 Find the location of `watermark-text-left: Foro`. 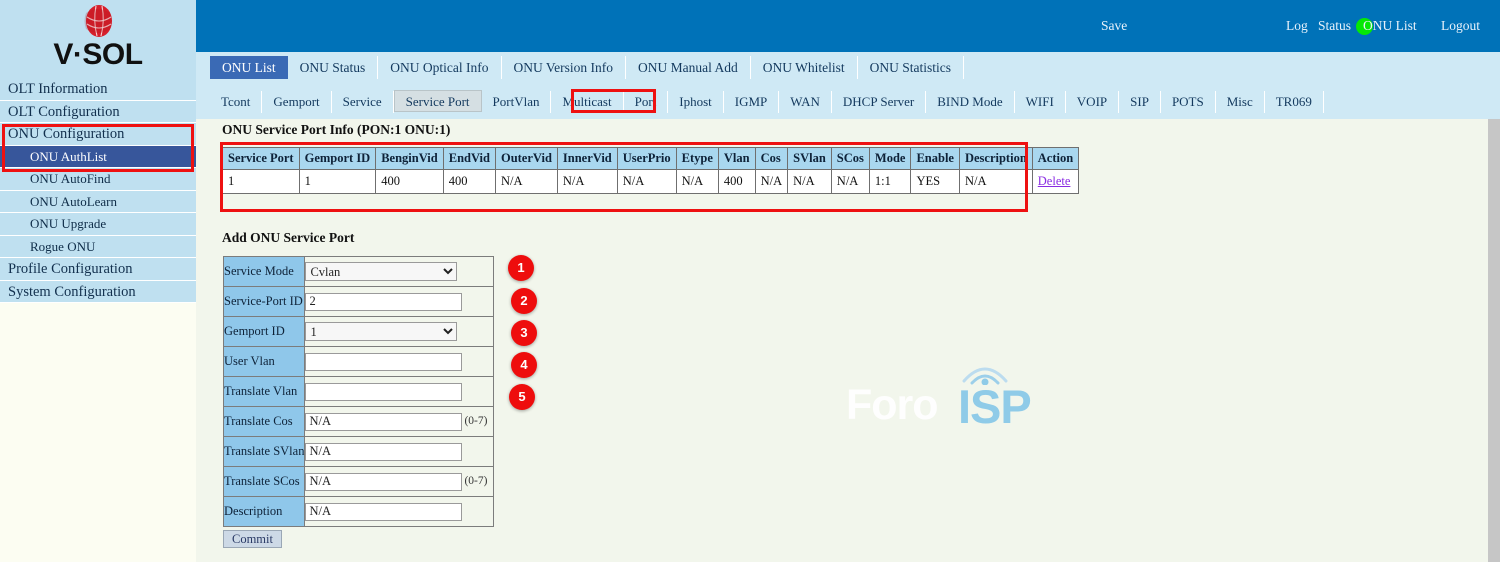

watermark-text-left: Foro is located at coordinates (892, 405).